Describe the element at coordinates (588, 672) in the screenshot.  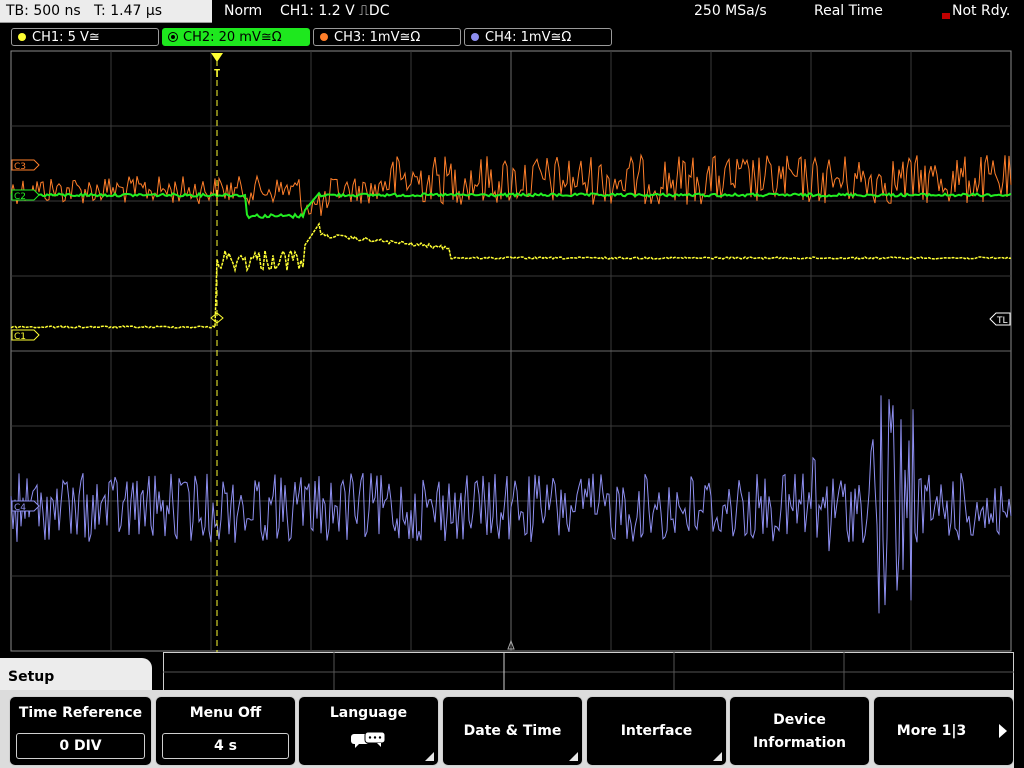
I see `overview-strip` at that location.